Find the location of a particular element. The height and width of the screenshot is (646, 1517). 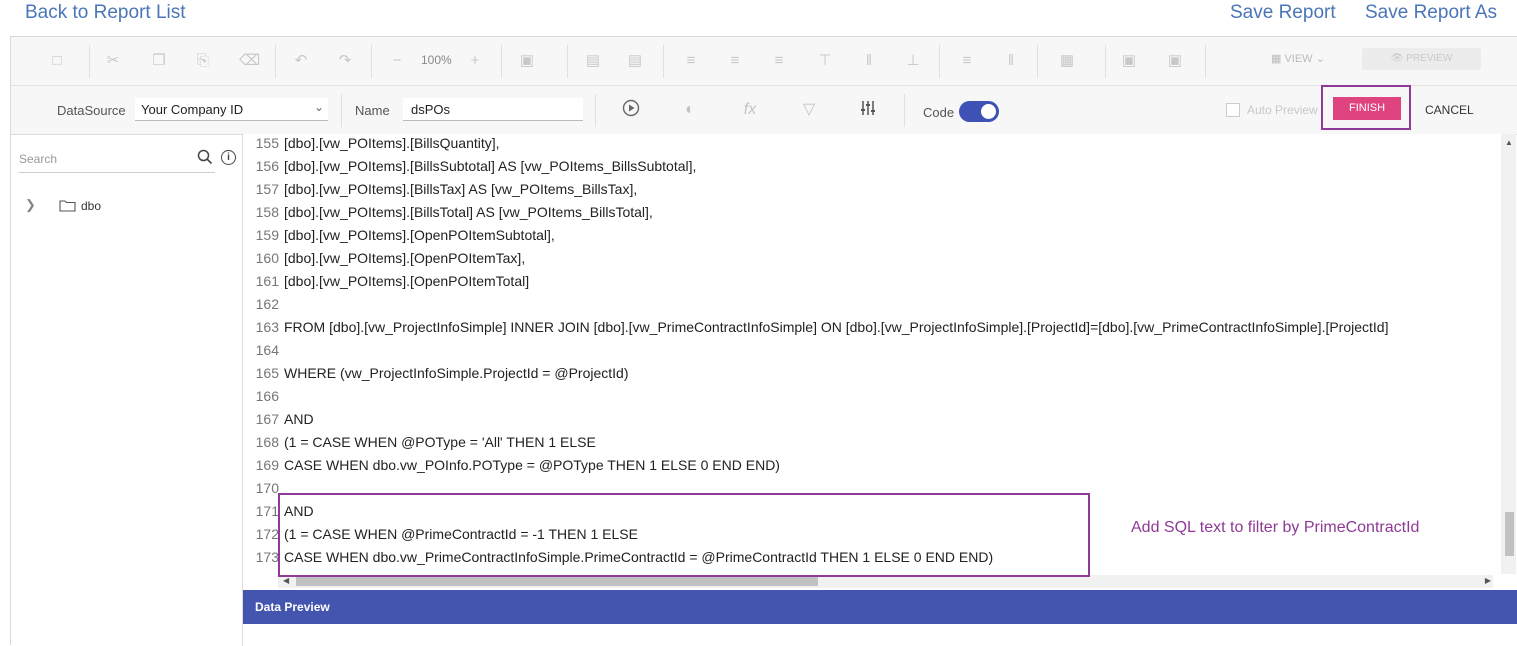

copy-icon: ❐ is located at coordinates (159, 61).